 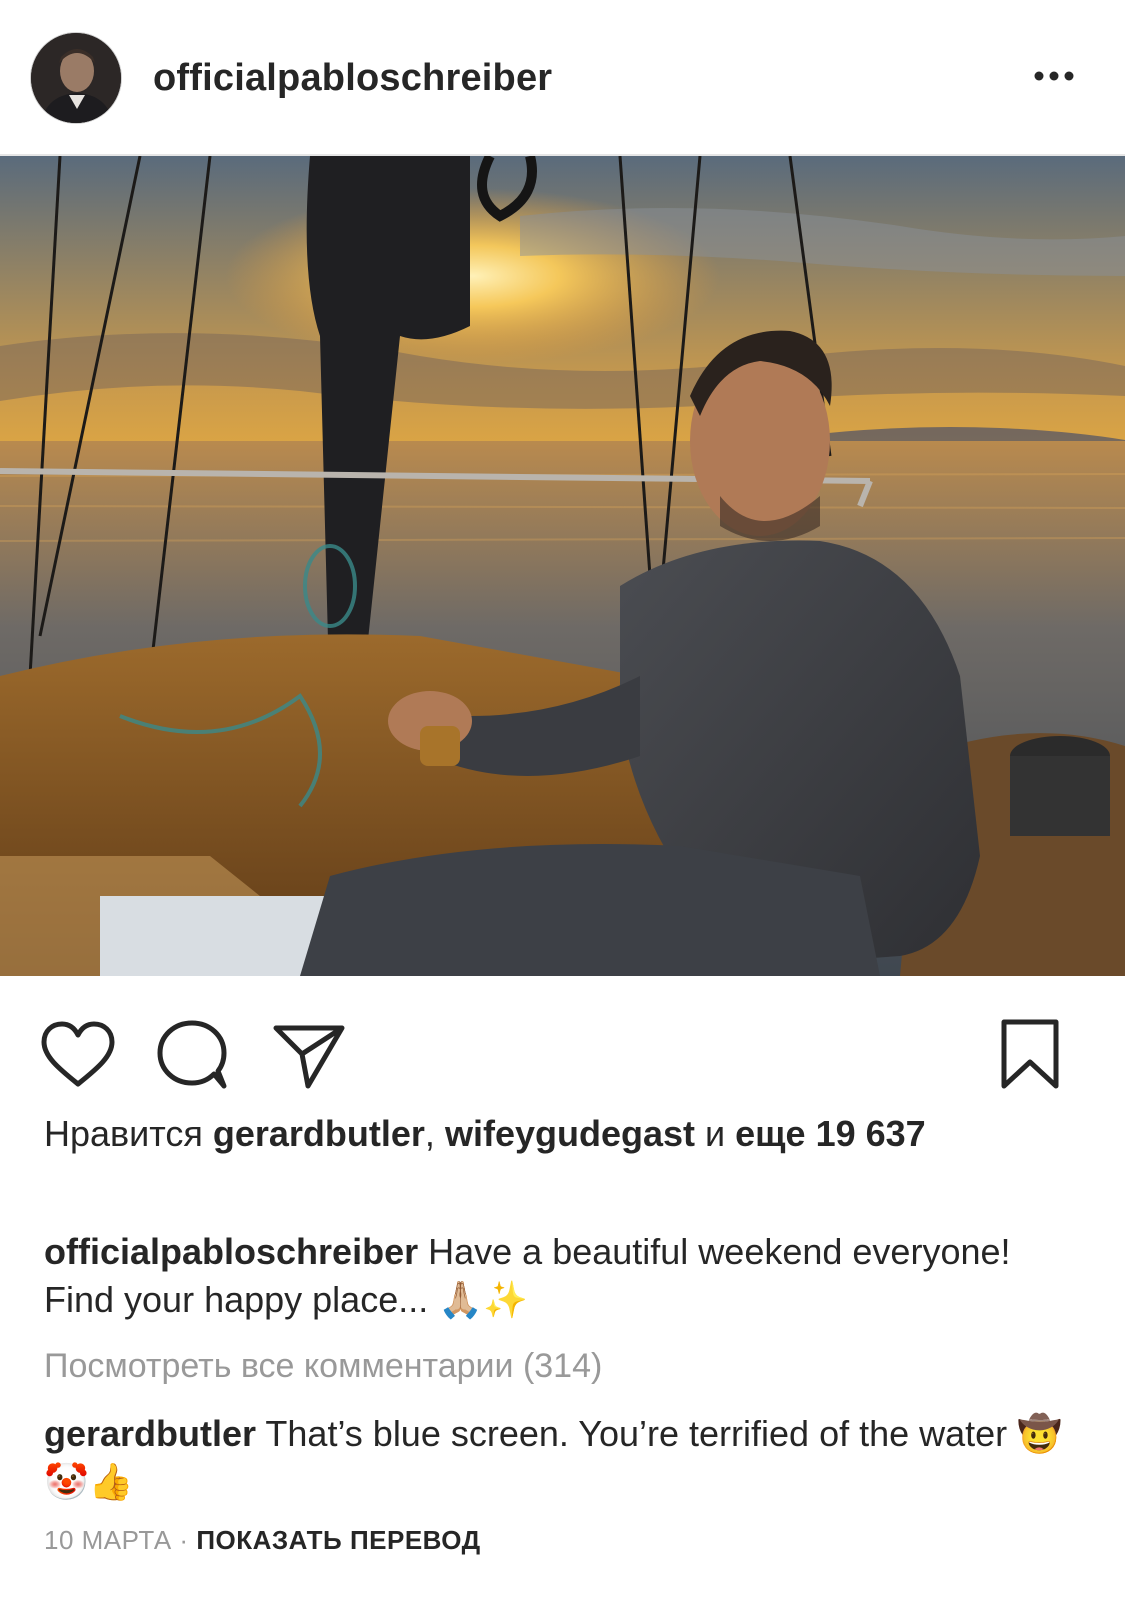 What do you see at coordinates (338, 1540) in the screenshot?
I see `show-translation-link: ПОКАЗАТЬ ПЕРЕВОД` at bounding box center [338, 1540].